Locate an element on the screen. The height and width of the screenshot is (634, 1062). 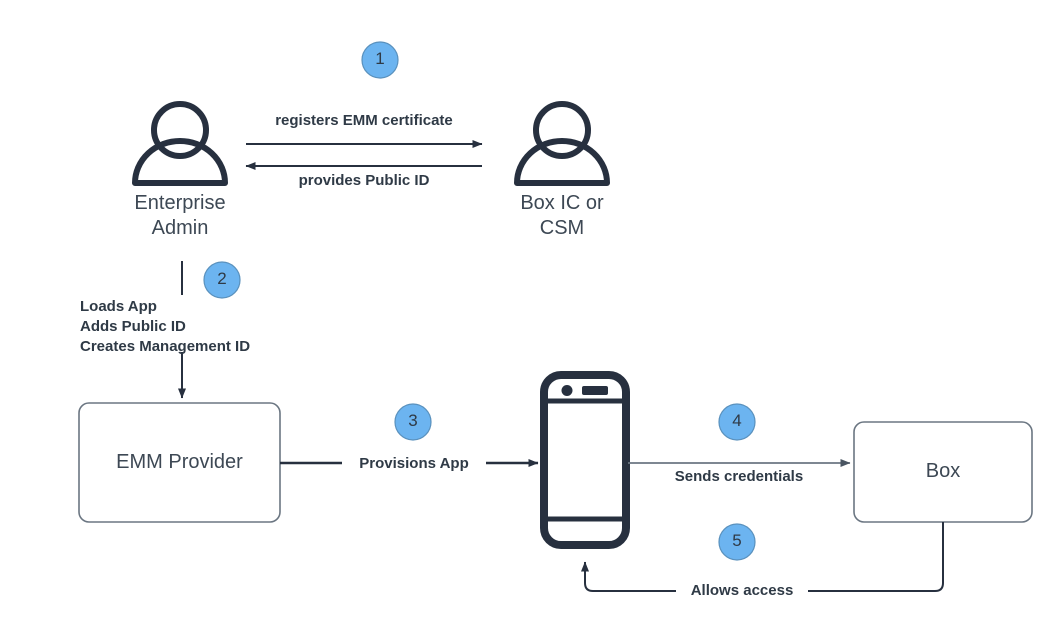
actor-label-enterprise-admin-line1: Enterprise is located at coordinates (180, 203).